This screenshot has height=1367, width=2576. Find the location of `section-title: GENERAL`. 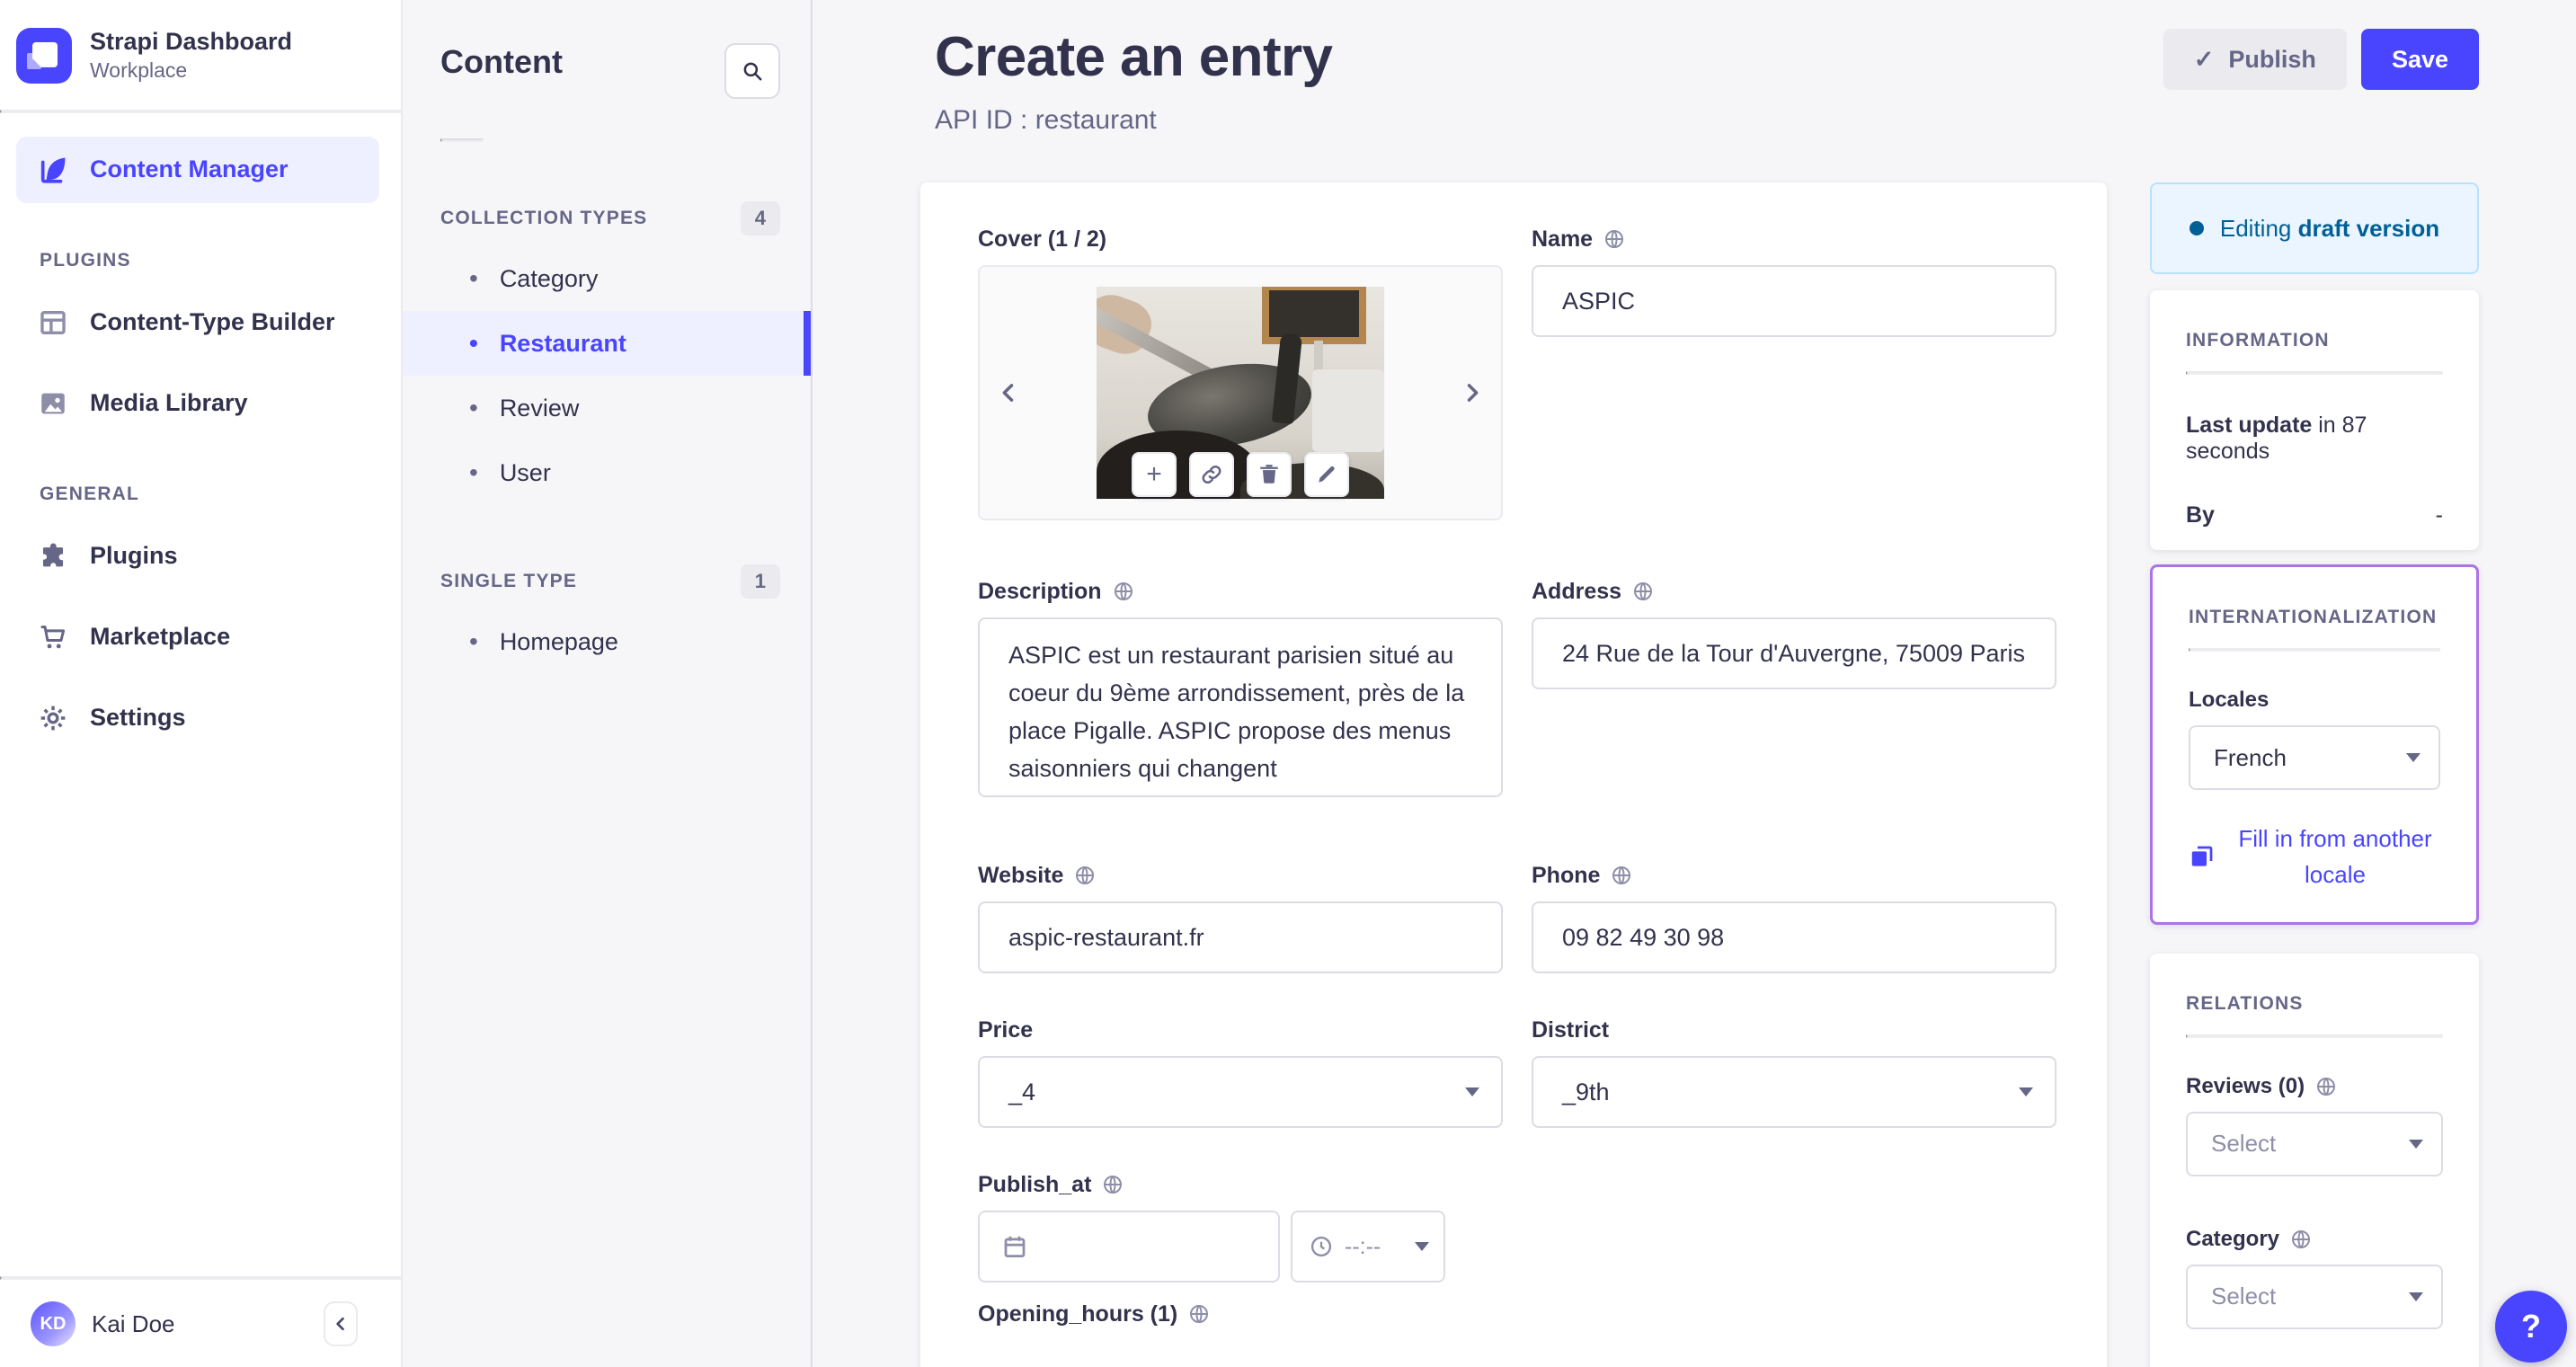

section-title: GENERAL is located at coordinates (90, 494).